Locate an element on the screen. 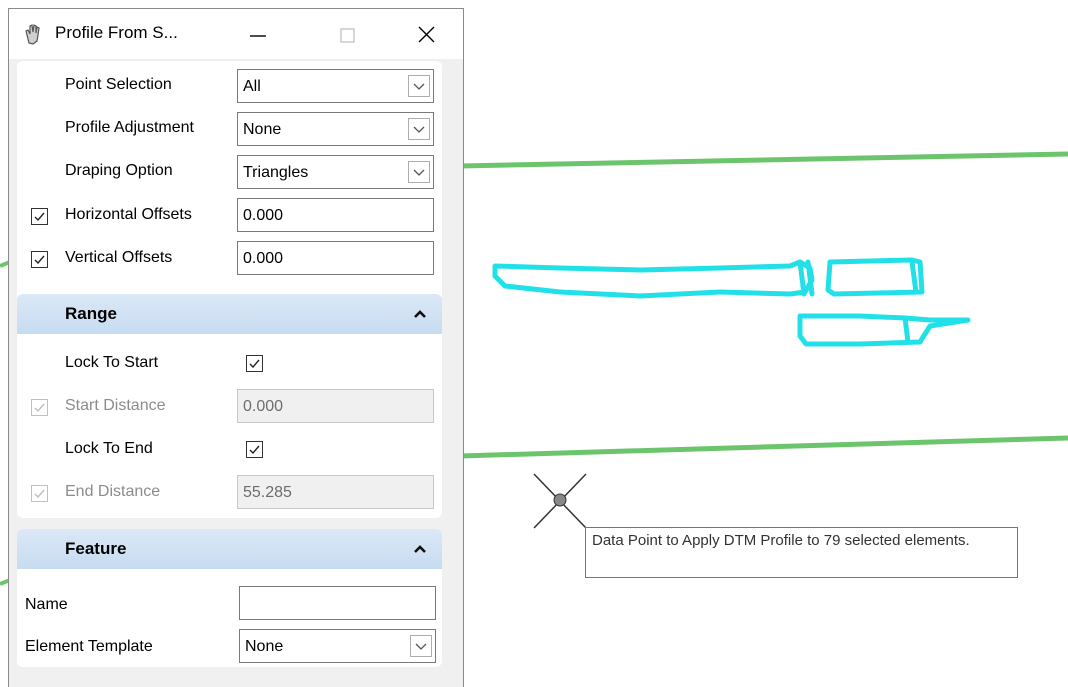 Image resolution: width=1068 pixels, height=687 pixels. cyan-sketch is located at coordinates (731, 302).